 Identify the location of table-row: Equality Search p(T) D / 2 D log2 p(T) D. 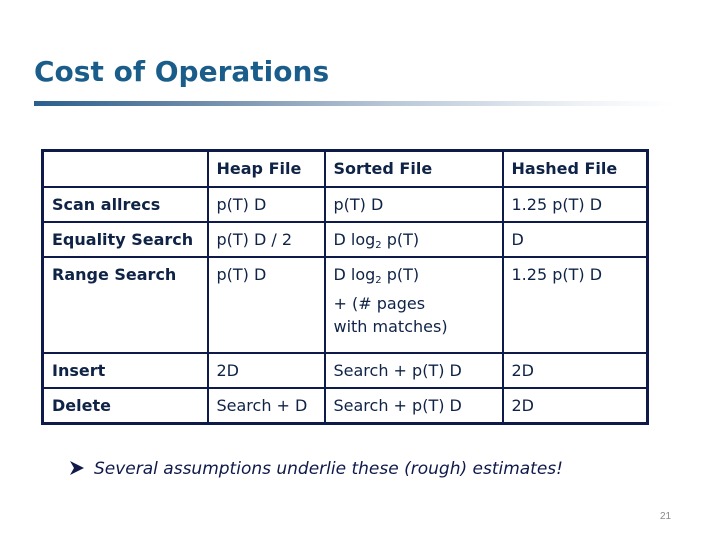
(345, 239).